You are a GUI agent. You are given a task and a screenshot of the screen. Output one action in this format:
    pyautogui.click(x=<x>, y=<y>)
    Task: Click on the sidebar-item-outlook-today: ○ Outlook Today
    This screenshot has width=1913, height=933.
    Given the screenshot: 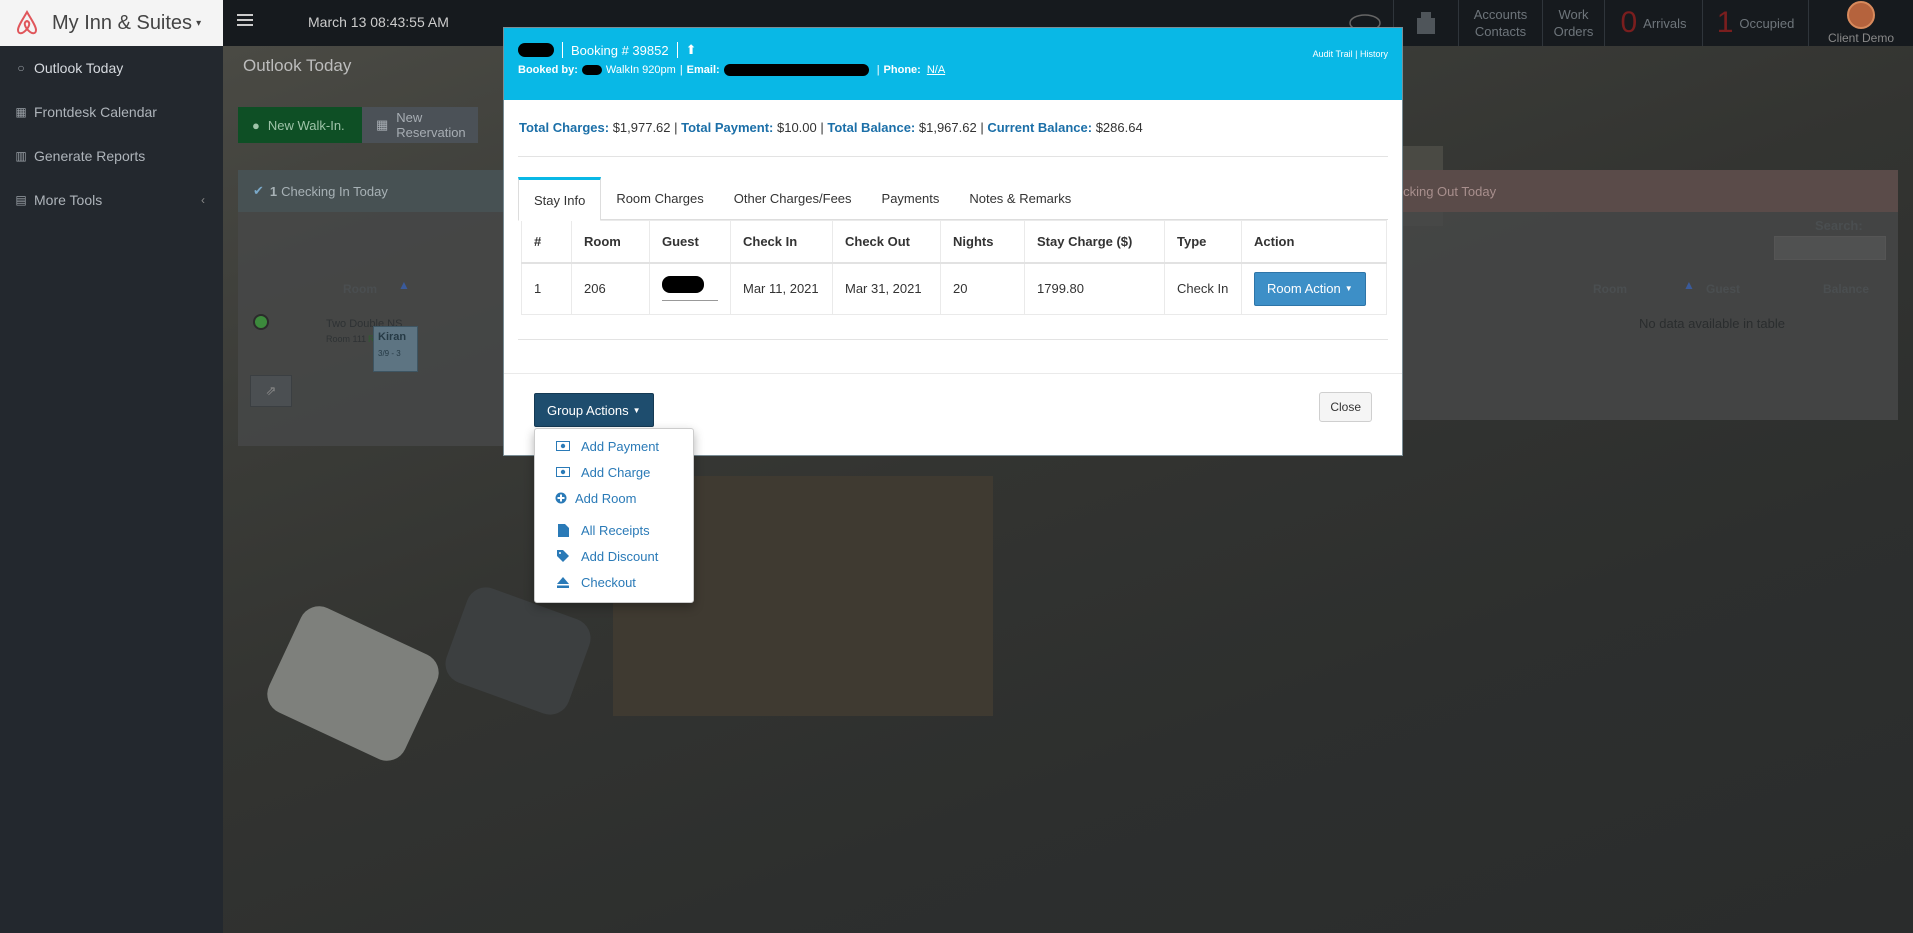 What is the action you would take?
    pyautogui.click(x=111, y=68)
    